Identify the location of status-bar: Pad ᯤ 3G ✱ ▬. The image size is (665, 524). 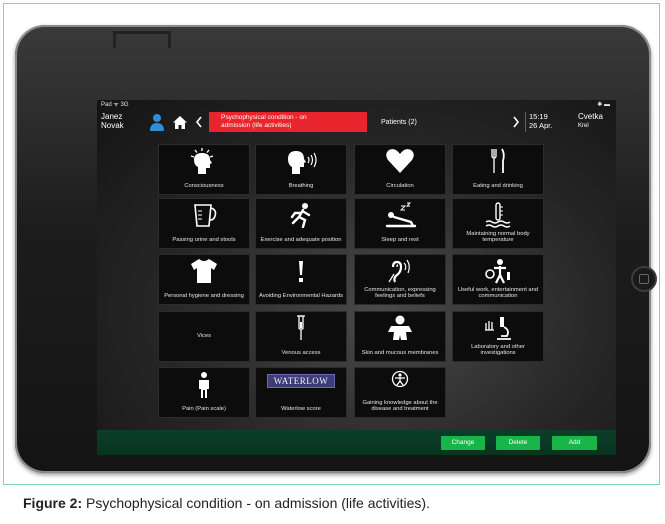
(356, 105).